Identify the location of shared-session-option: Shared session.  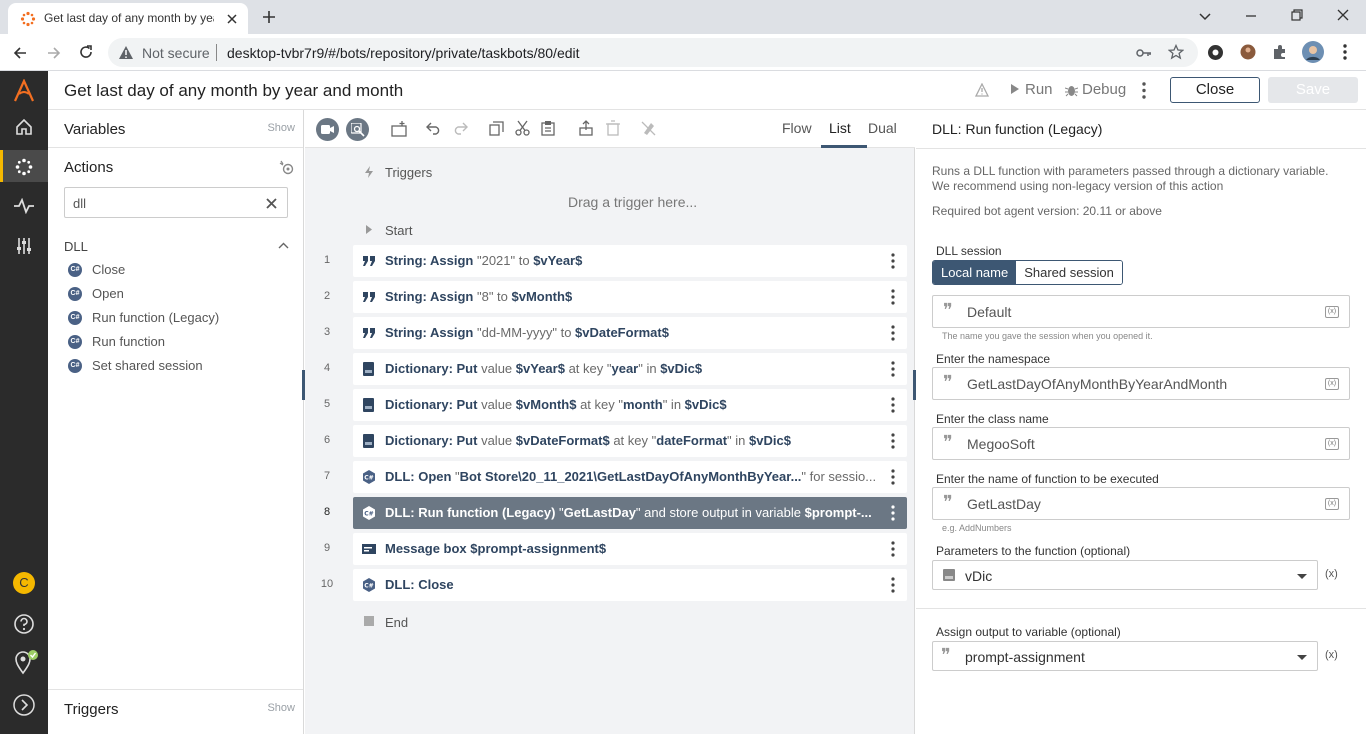
(1069, 272).